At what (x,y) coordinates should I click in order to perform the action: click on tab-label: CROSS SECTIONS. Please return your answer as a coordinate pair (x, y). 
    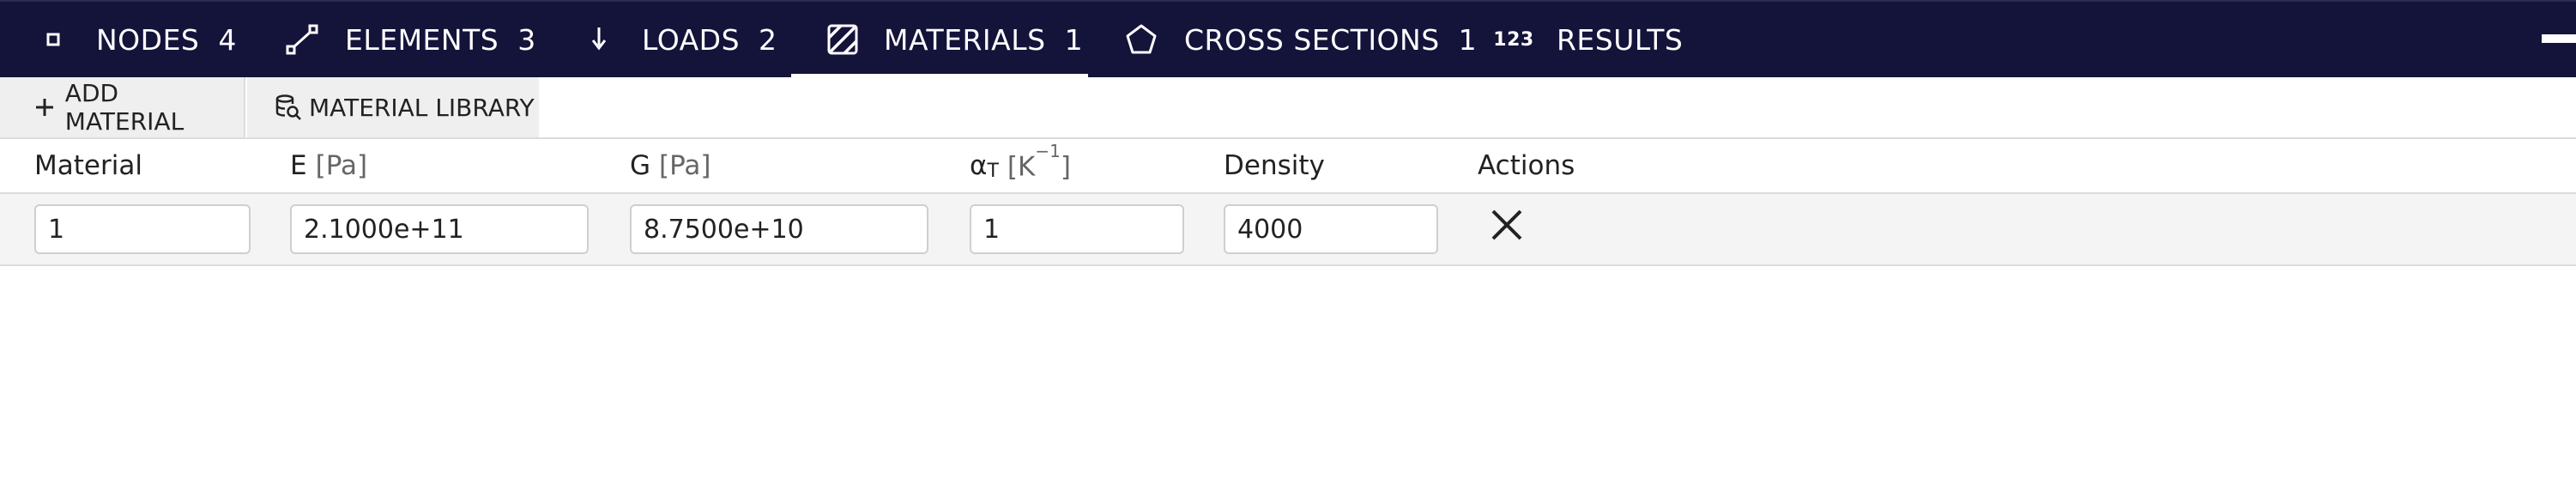
    Looking at the image, I should click on (1312, 39).